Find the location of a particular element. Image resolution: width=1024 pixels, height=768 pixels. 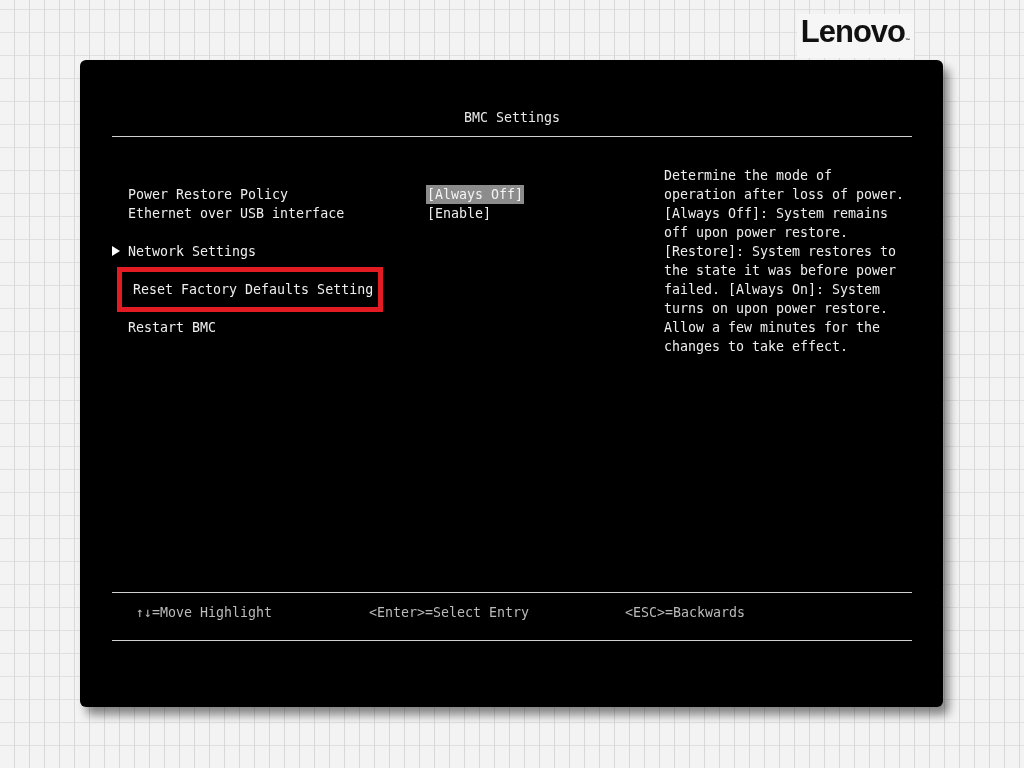

menu-item: Network Settings is located at coordinates (277, 251).